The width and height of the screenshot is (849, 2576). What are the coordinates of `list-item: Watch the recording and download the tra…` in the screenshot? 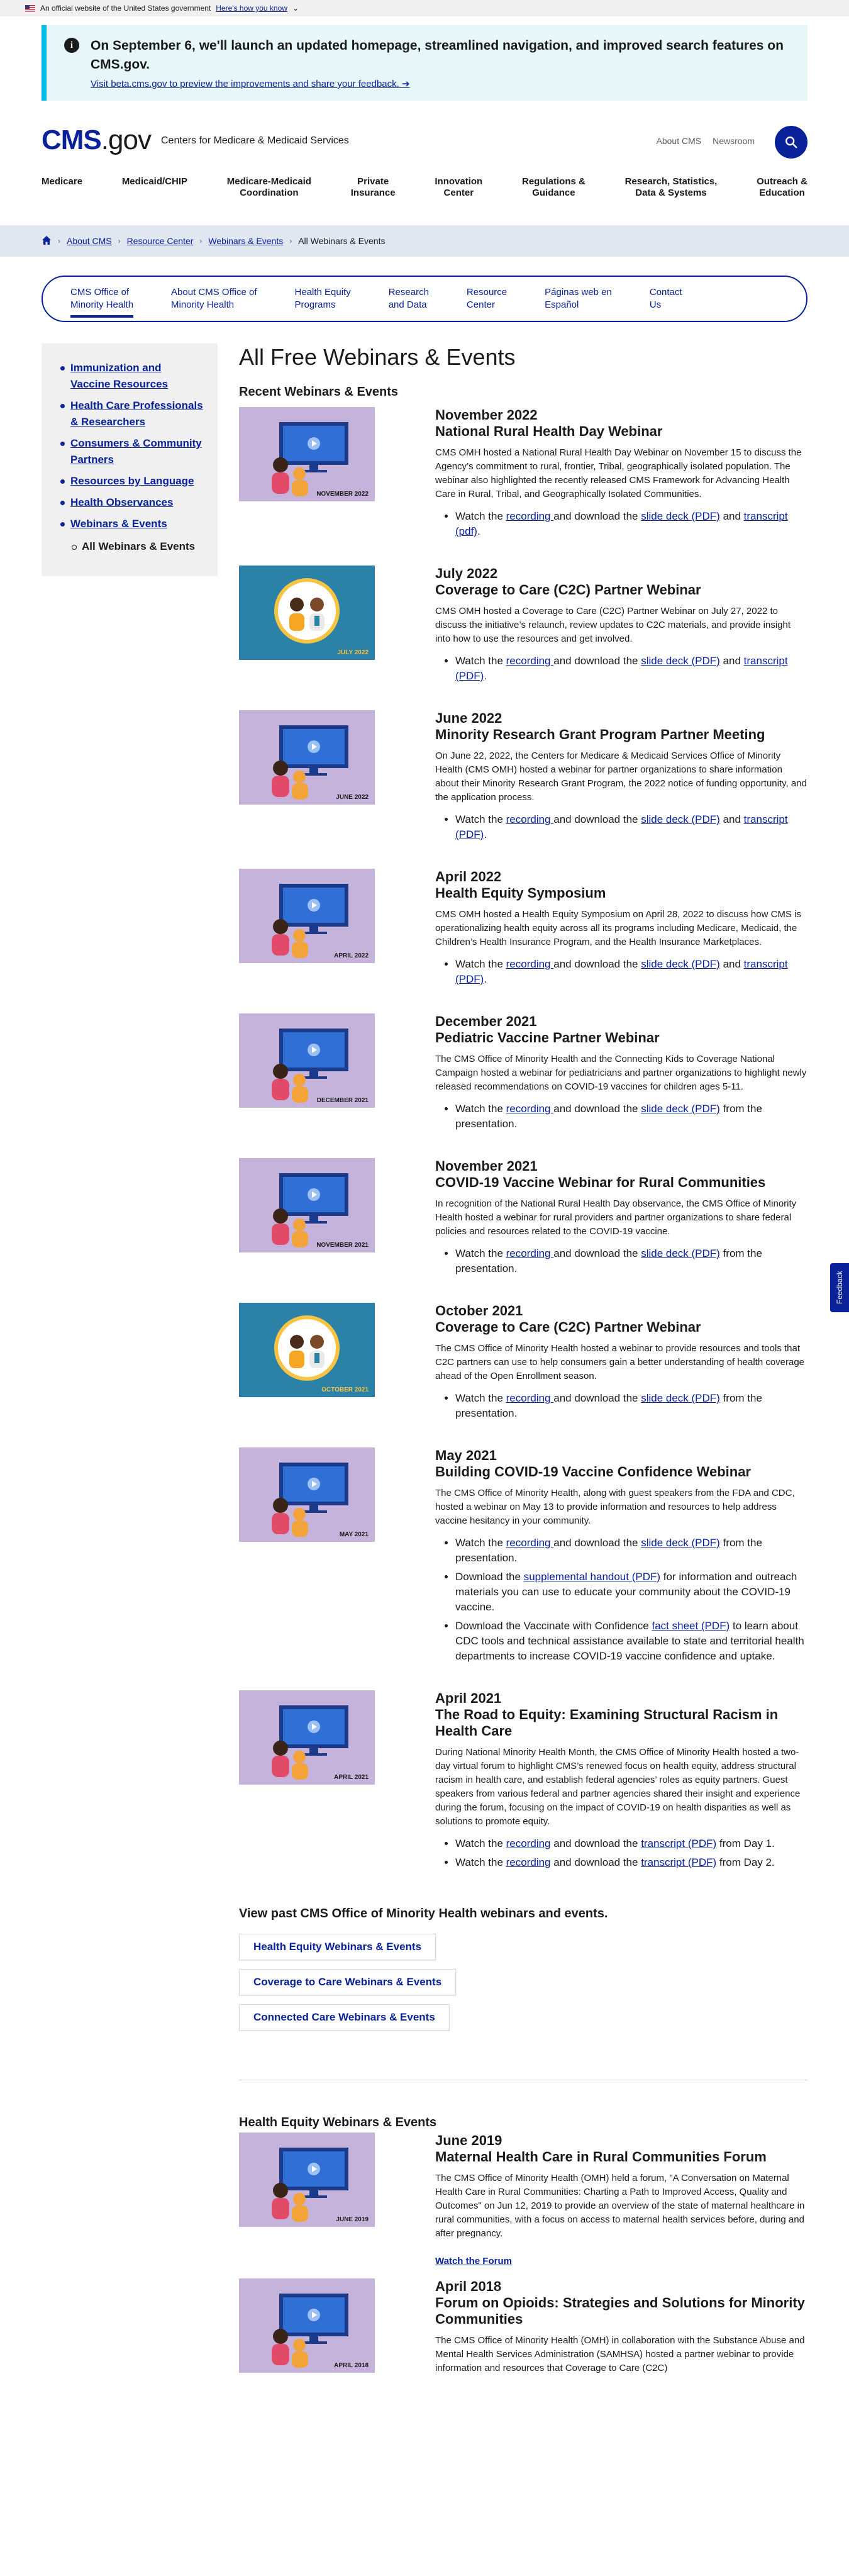 It's located at (631, 1843).